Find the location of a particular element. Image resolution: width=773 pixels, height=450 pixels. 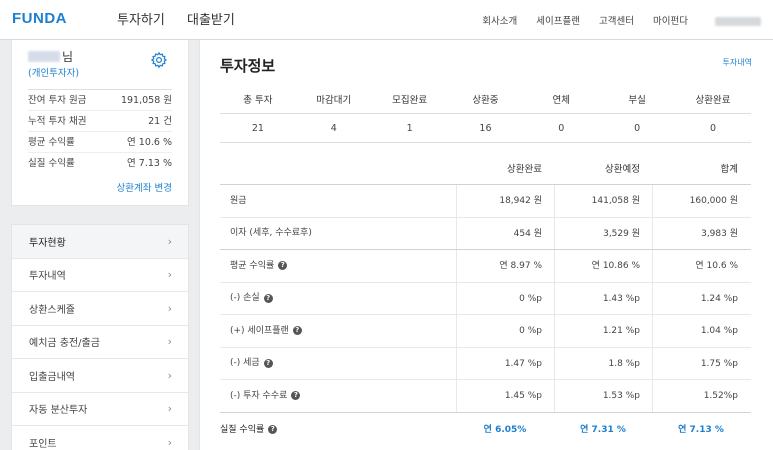

user-name-suffix: 님 is located at coordinates (68, 57).